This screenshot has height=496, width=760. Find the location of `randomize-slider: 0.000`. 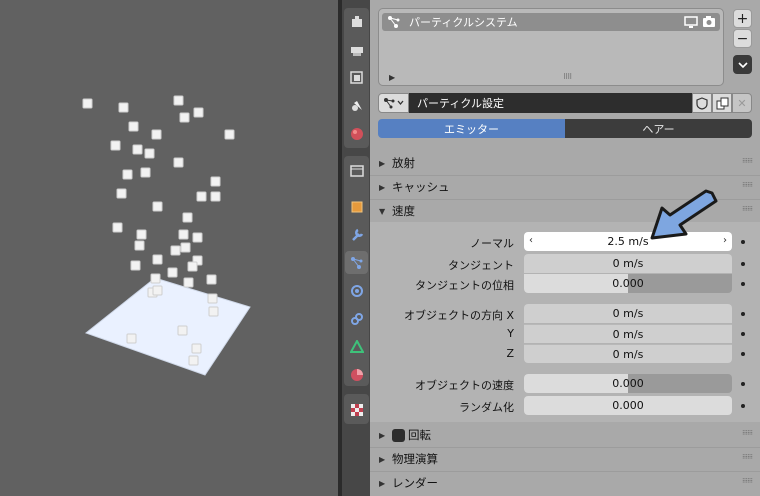

randomize-slider: 0.000 is located at coordinates (628, 405).